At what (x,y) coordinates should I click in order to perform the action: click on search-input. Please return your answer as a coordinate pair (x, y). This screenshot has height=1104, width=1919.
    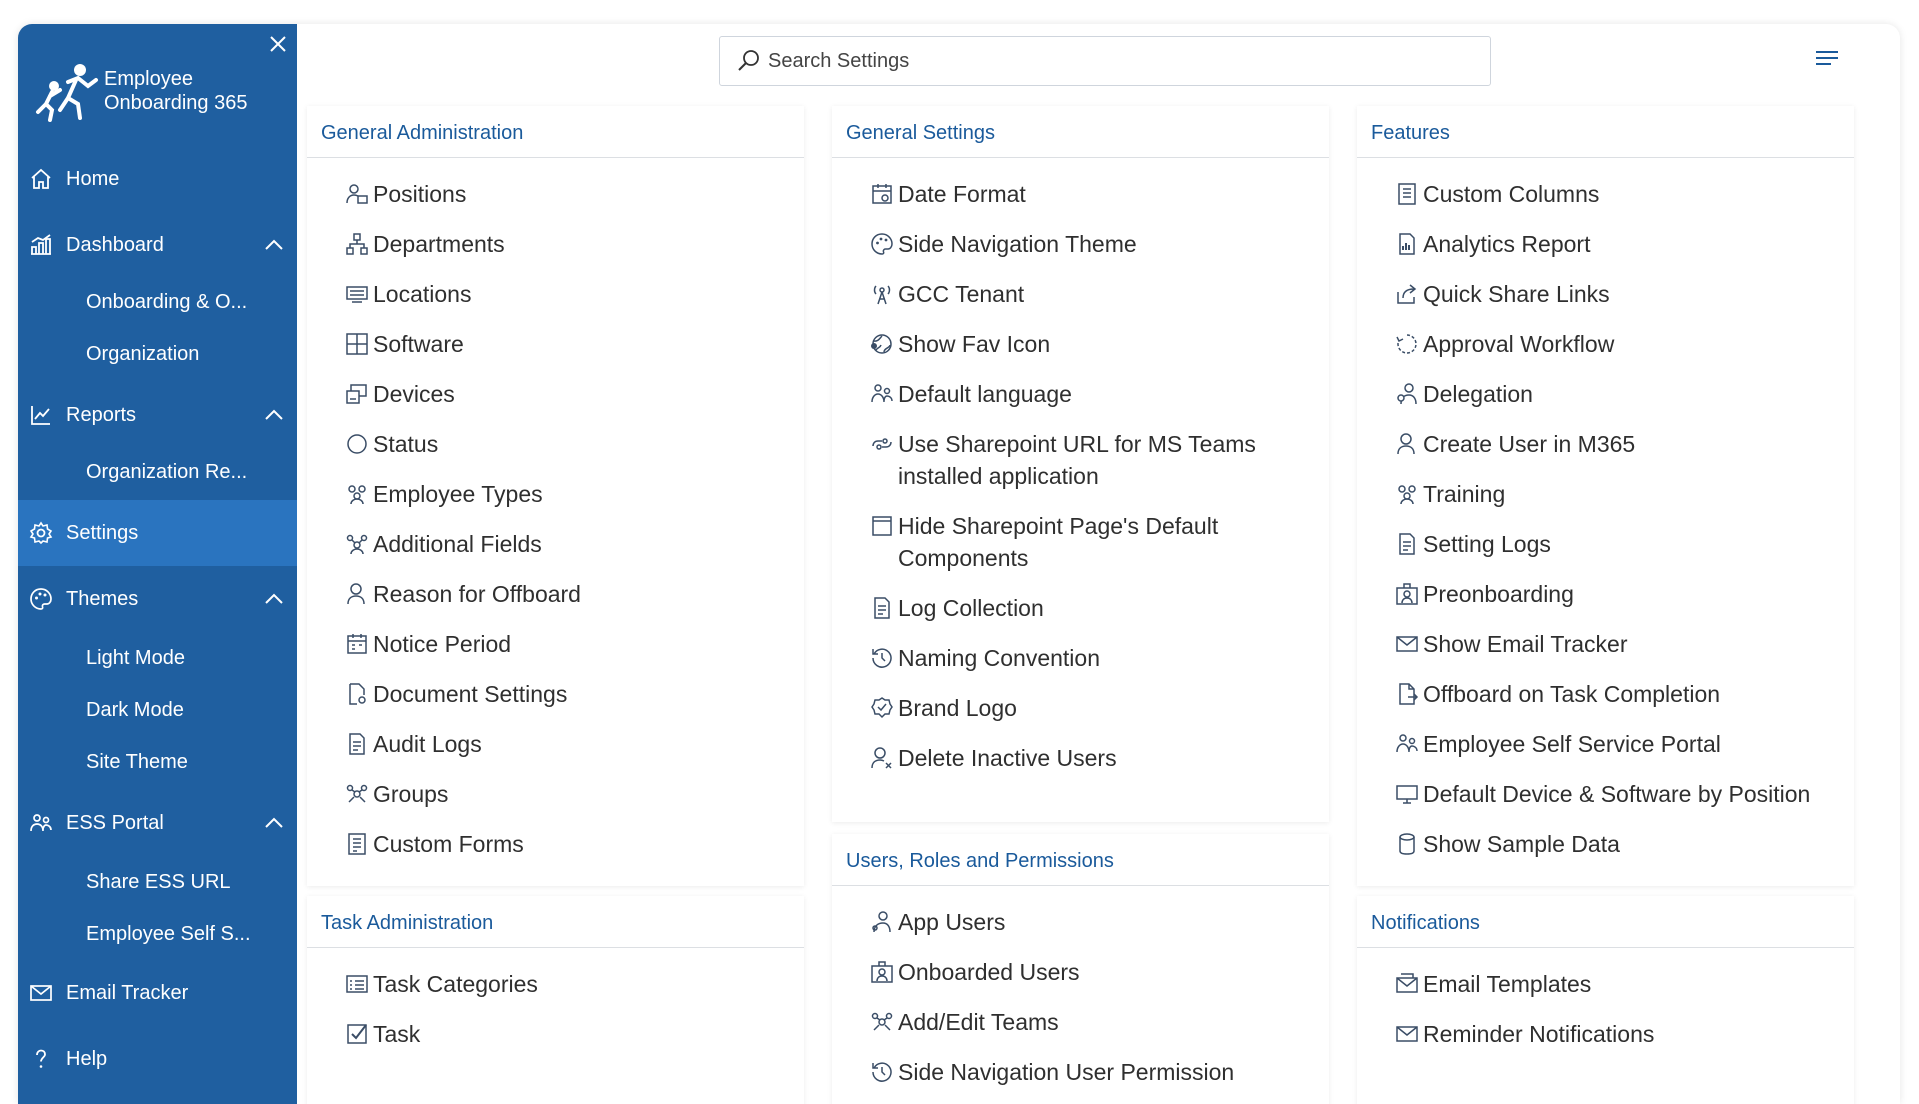
    Looking at the image, I should click on (1118, 61).